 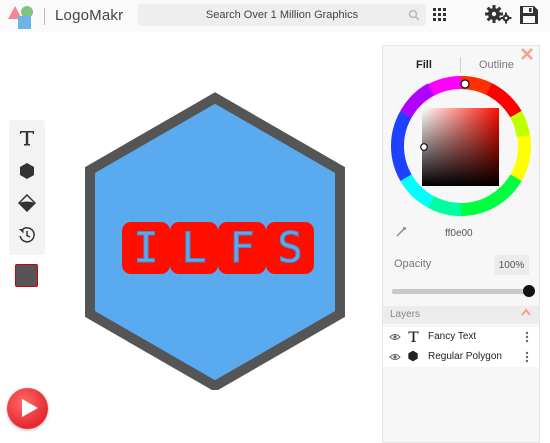 I want to click on color-wheel-picker, so click(x=461, y=146).